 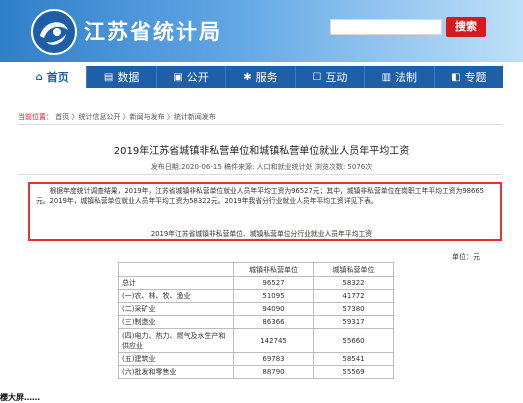 I want to click on table-header-row: 城镇非私营单位 城镇私营单位, so click(x=256, y=269).